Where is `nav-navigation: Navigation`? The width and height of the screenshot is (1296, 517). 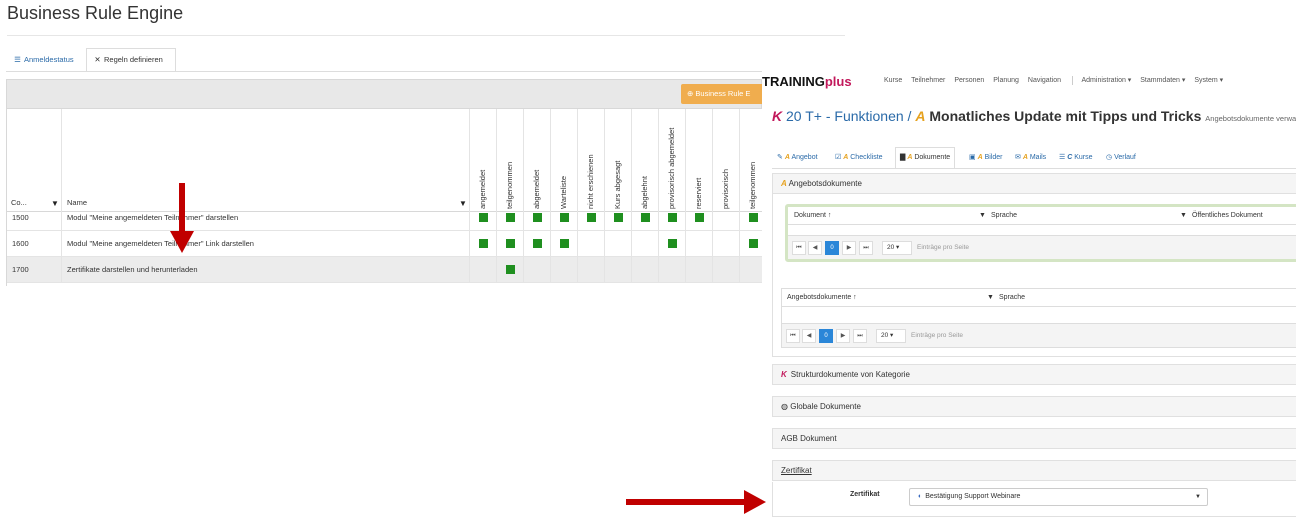
nav-navigation: Navigation is located at coordinates (1044, 80).